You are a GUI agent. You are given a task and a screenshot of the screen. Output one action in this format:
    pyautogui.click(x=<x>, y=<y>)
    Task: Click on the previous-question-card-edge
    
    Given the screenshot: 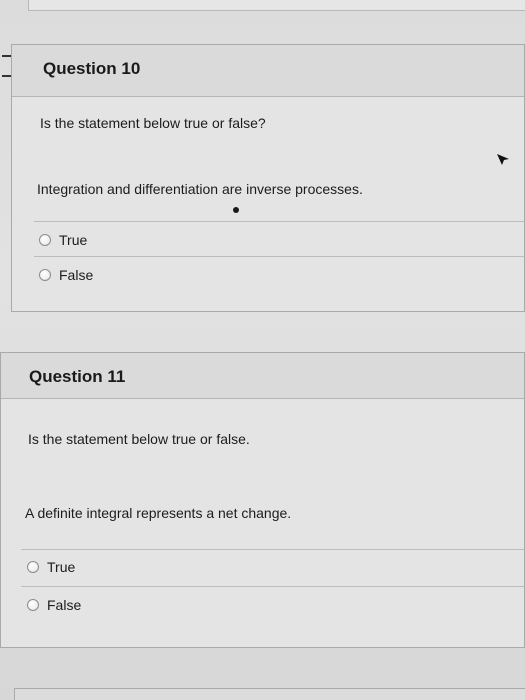 What is the action you would take?
    pyautogui.click(x=276, y=5)
    